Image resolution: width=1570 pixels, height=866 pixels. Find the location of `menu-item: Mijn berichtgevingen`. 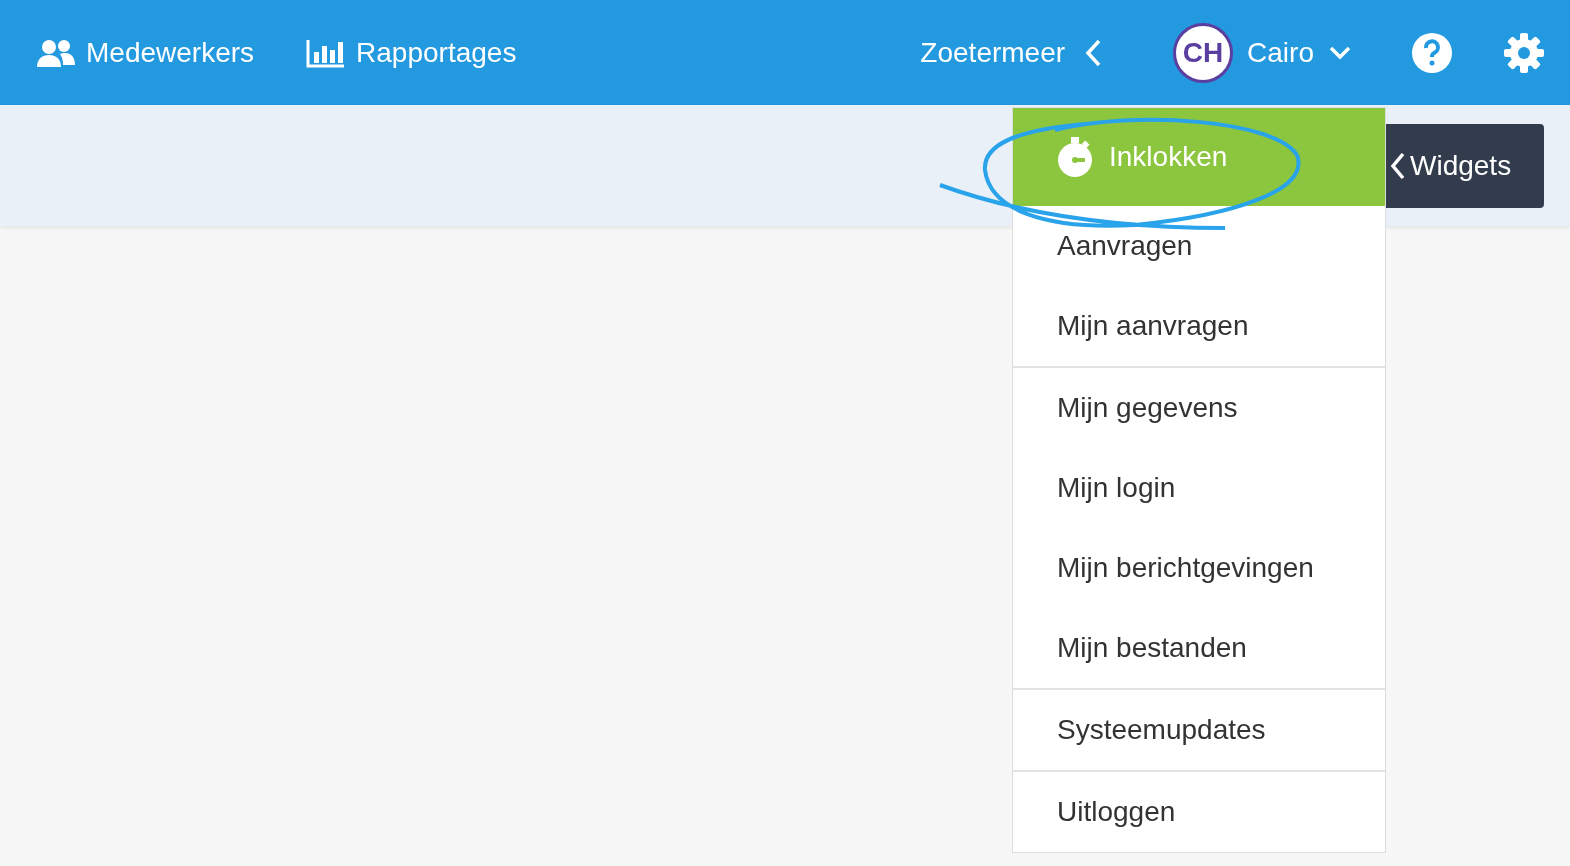

menu-item: Mijn berichtgevingen is located at coordinates (1199, 568).